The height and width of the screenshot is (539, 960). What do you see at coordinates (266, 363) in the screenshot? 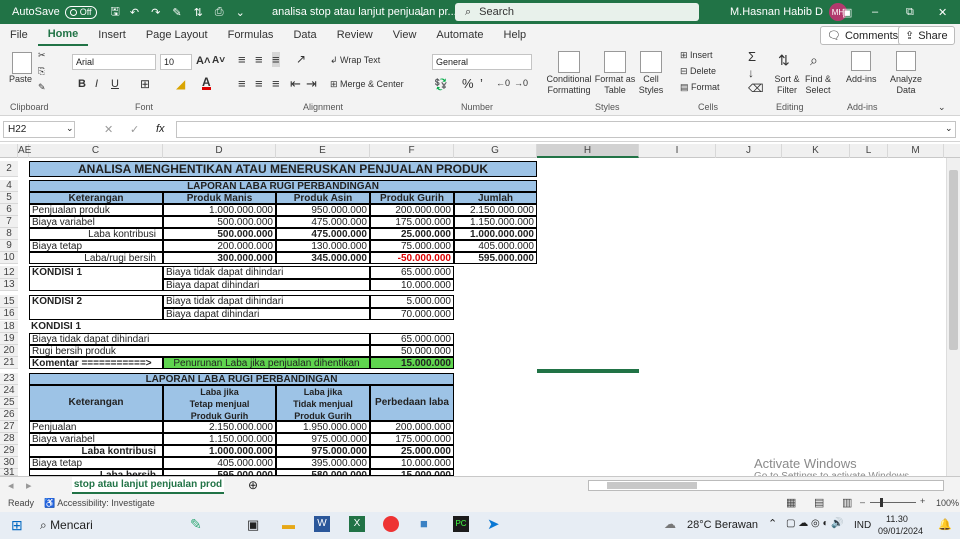
I see `comment-text: Penurunan Laba jika penjualan dihentikan` at bounding box center [266, 363].